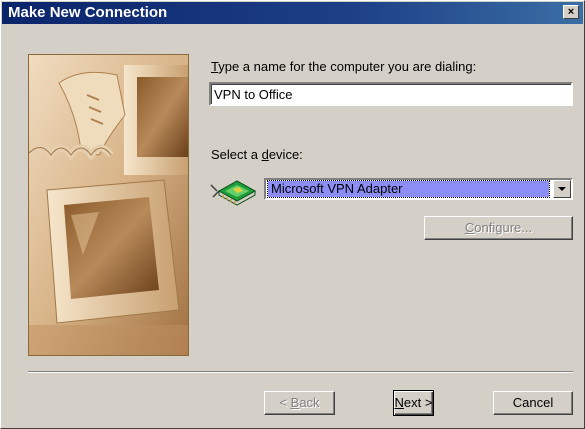  I want to click on device-select: Microsoft VPN Adapter, so click(418, 189).